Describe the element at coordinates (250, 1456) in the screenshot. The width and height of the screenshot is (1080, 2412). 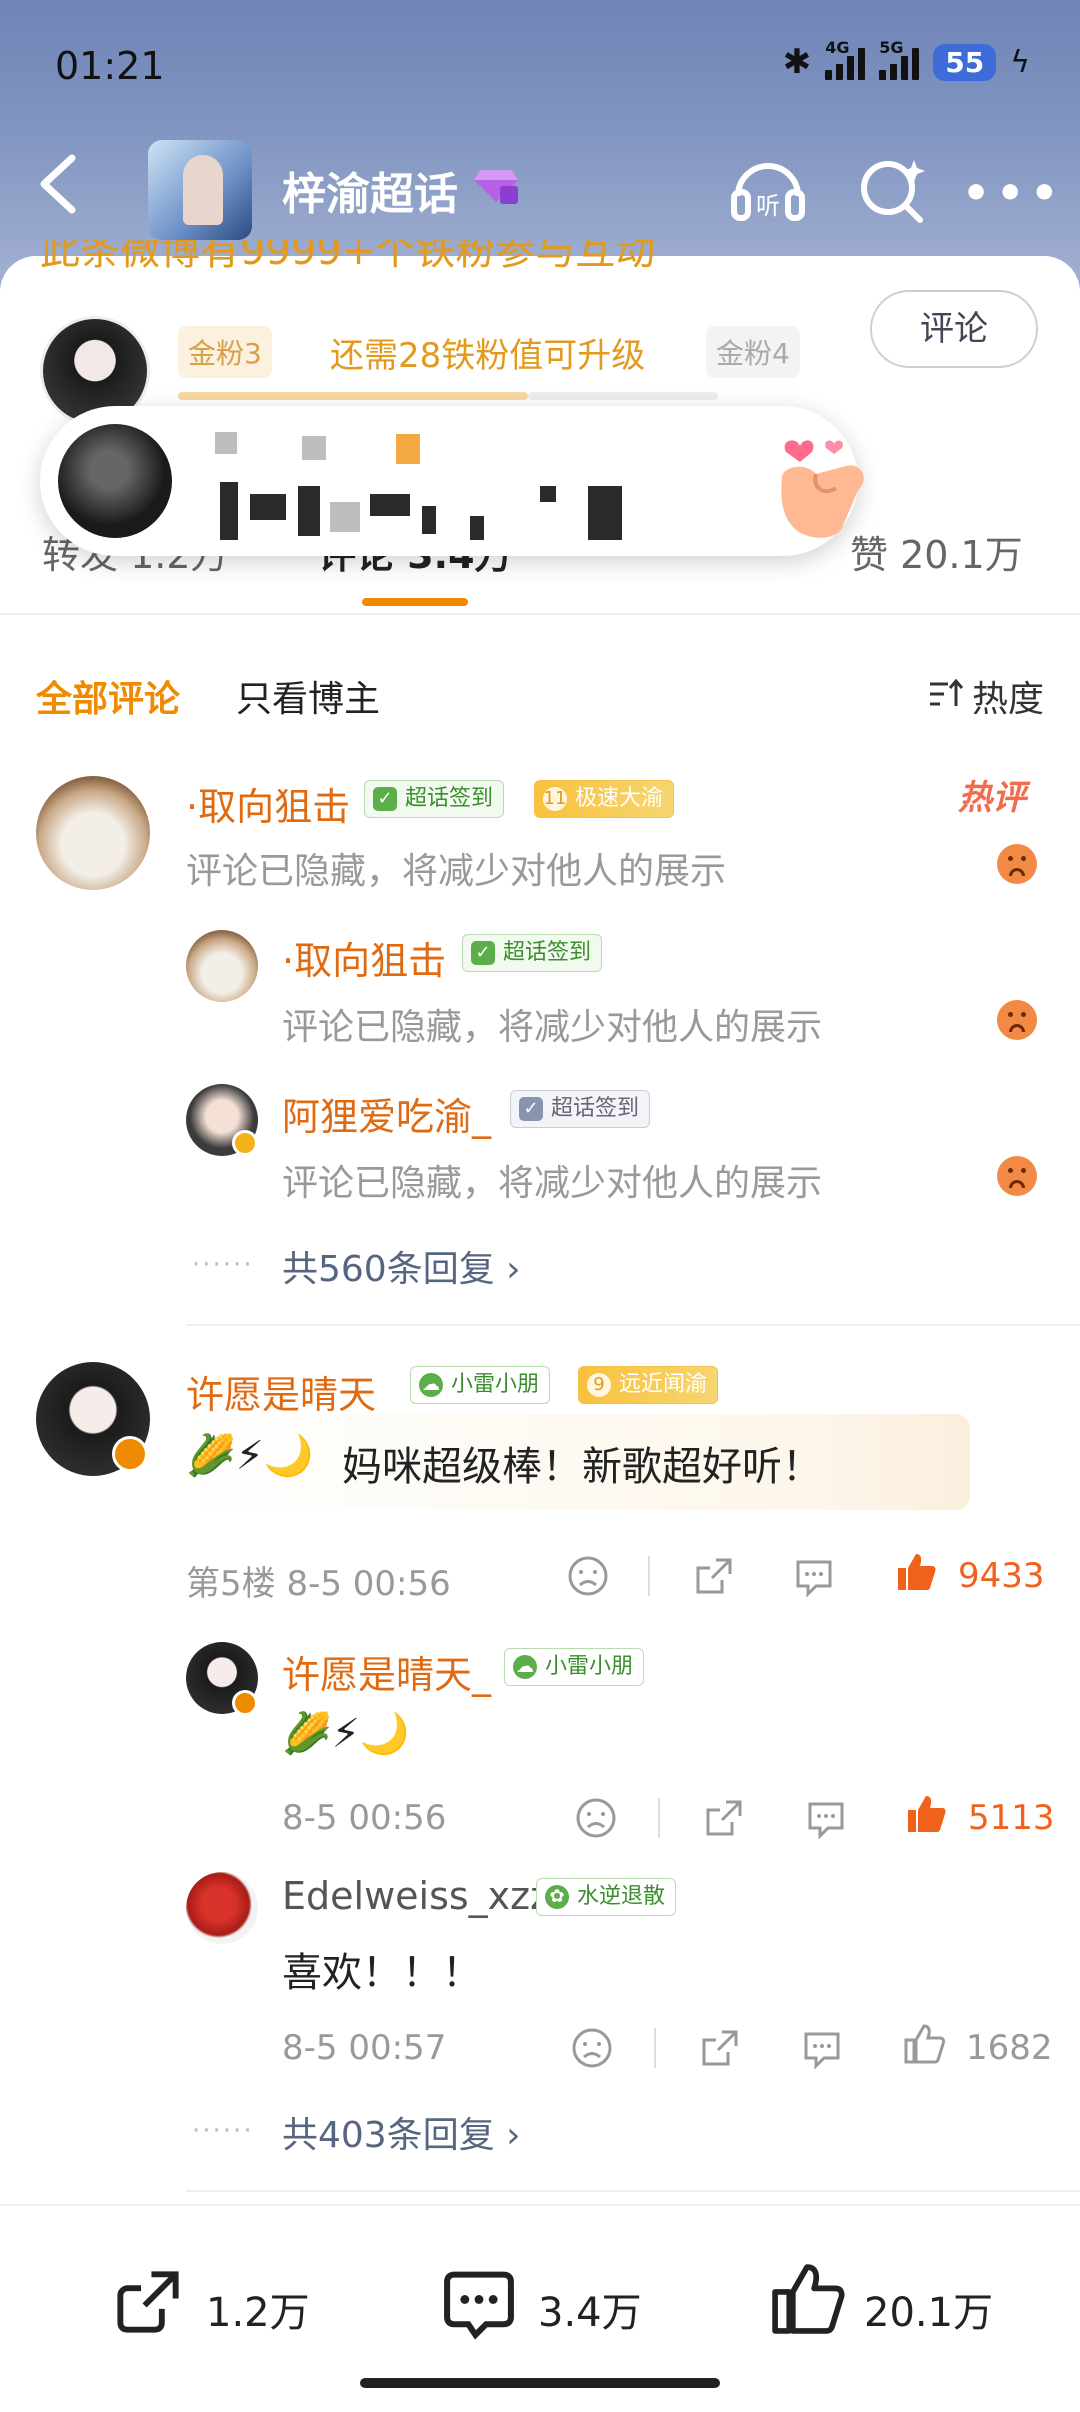
I see `comment-emoji: 🌽⚡🌙` at that location.